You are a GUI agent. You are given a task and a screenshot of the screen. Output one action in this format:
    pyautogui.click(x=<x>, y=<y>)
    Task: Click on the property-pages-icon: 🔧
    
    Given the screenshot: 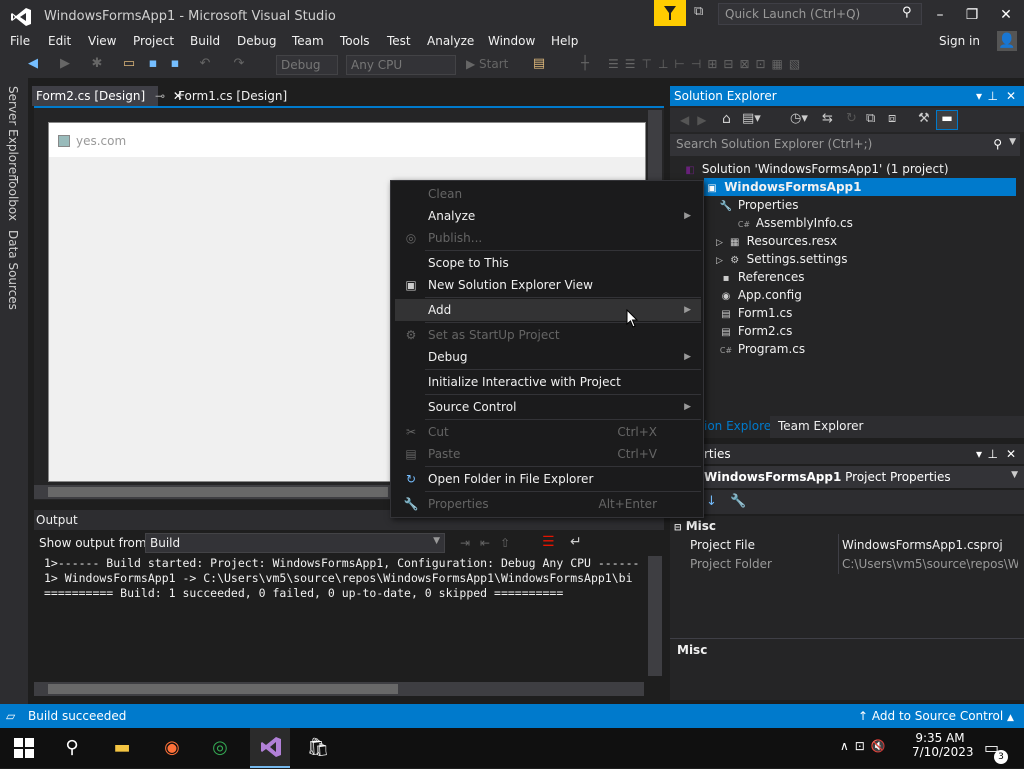 What is the action you would take?
    pyautogui.click(x=738, y=501)
    